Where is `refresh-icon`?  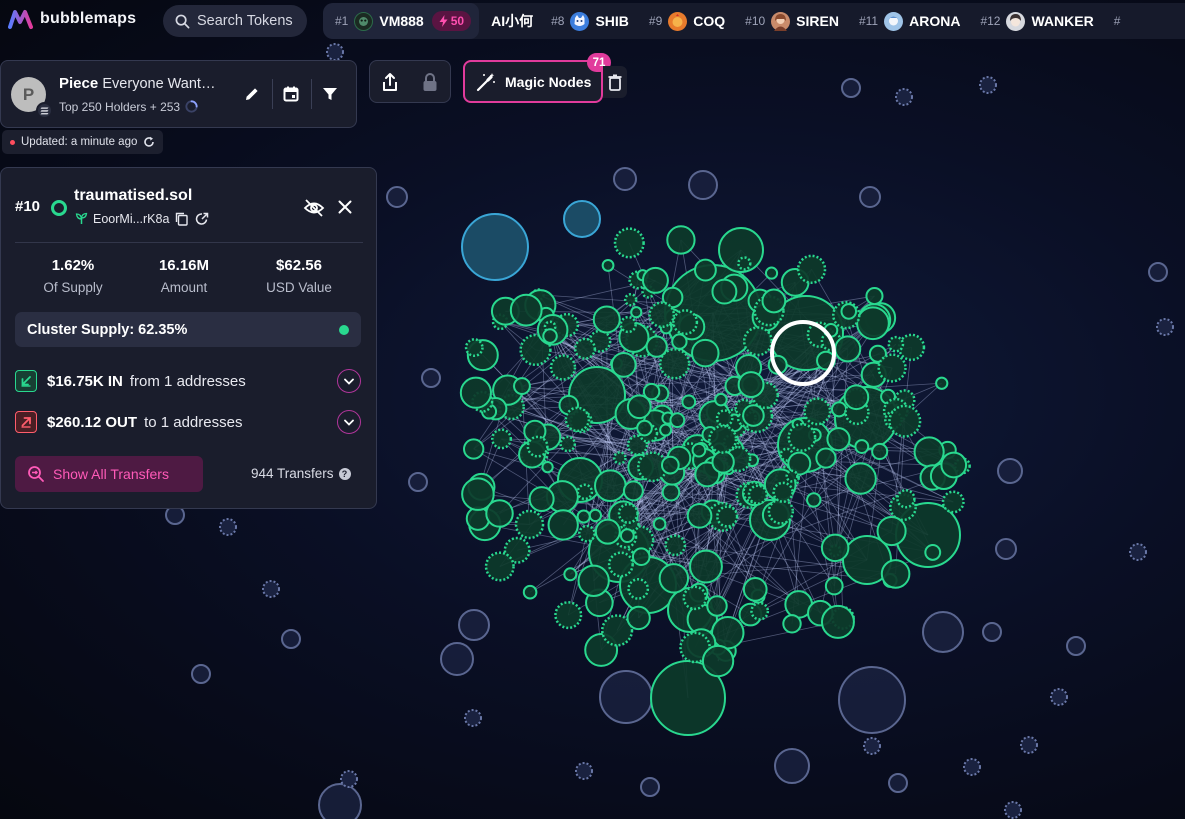
refresh-icon is located at coordinates (149, 142).